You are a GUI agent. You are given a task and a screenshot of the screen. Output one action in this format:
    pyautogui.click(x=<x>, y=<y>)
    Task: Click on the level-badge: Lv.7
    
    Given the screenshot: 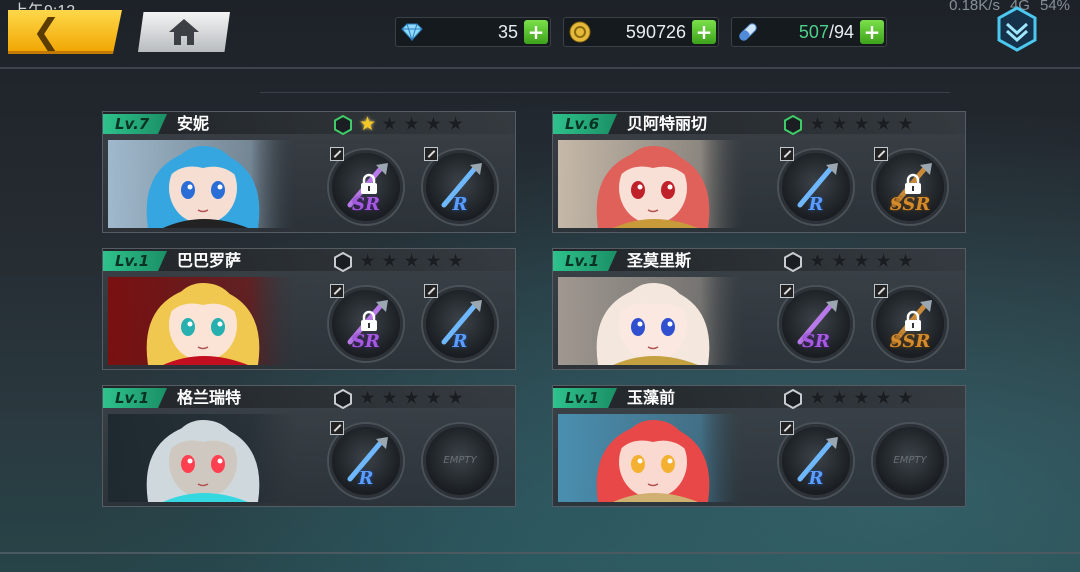 What is the action you would take?
    pyautogui.click(x=135, y=124)
    